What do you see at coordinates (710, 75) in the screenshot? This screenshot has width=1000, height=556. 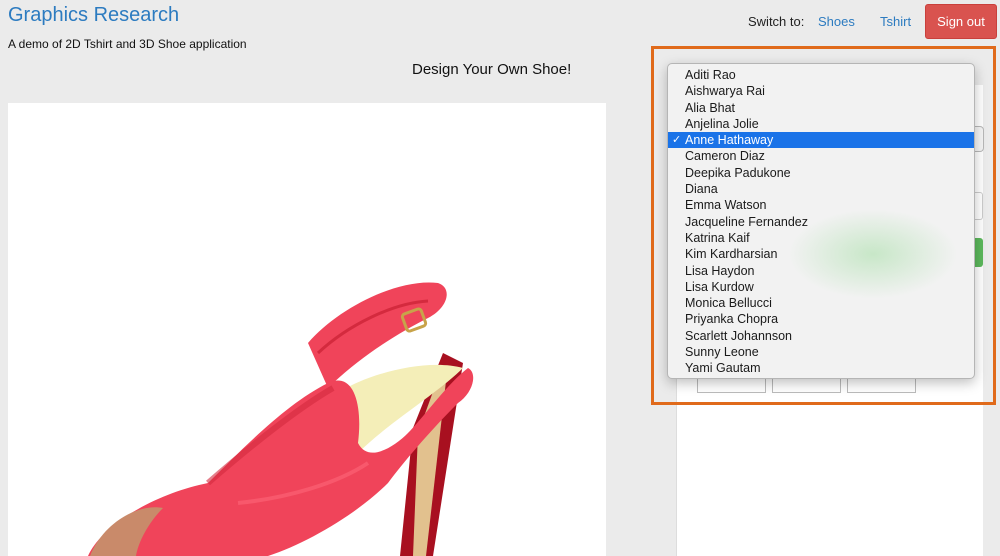 I see `dropdown-option-label: Aditi Rao` at bounding box center [710, 75].